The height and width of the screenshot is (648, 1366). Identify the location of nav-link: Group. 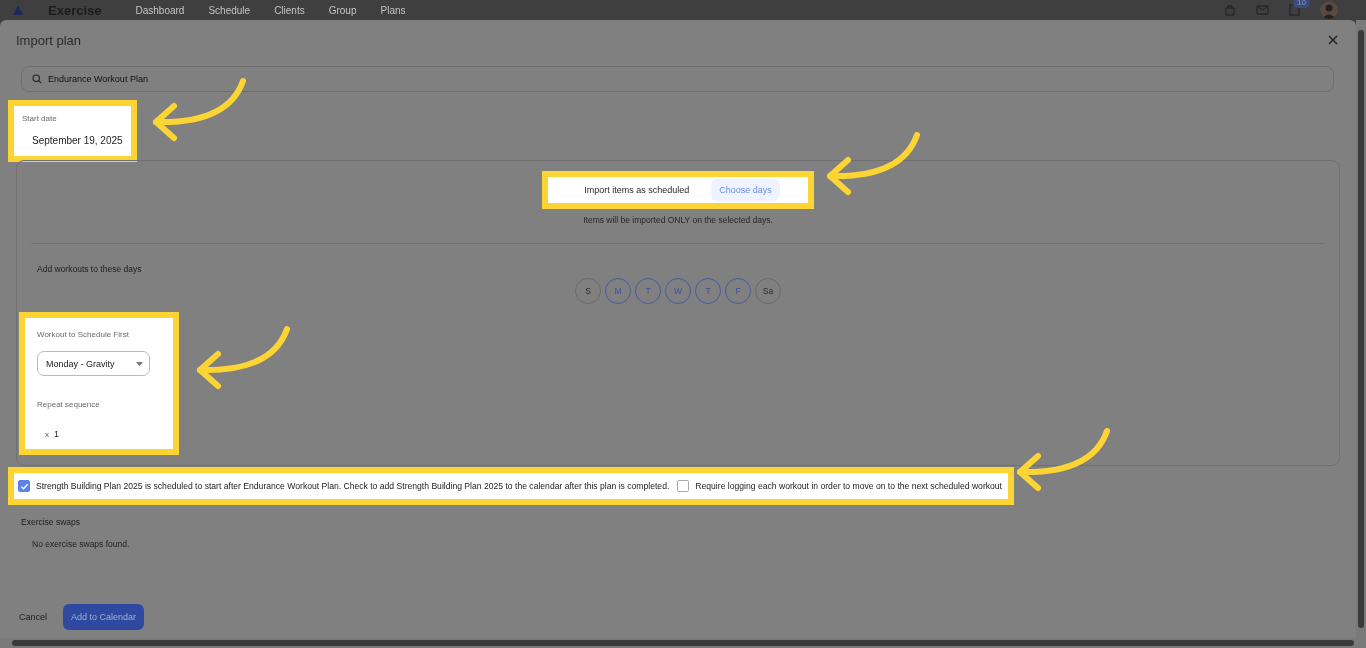
(342, 10).